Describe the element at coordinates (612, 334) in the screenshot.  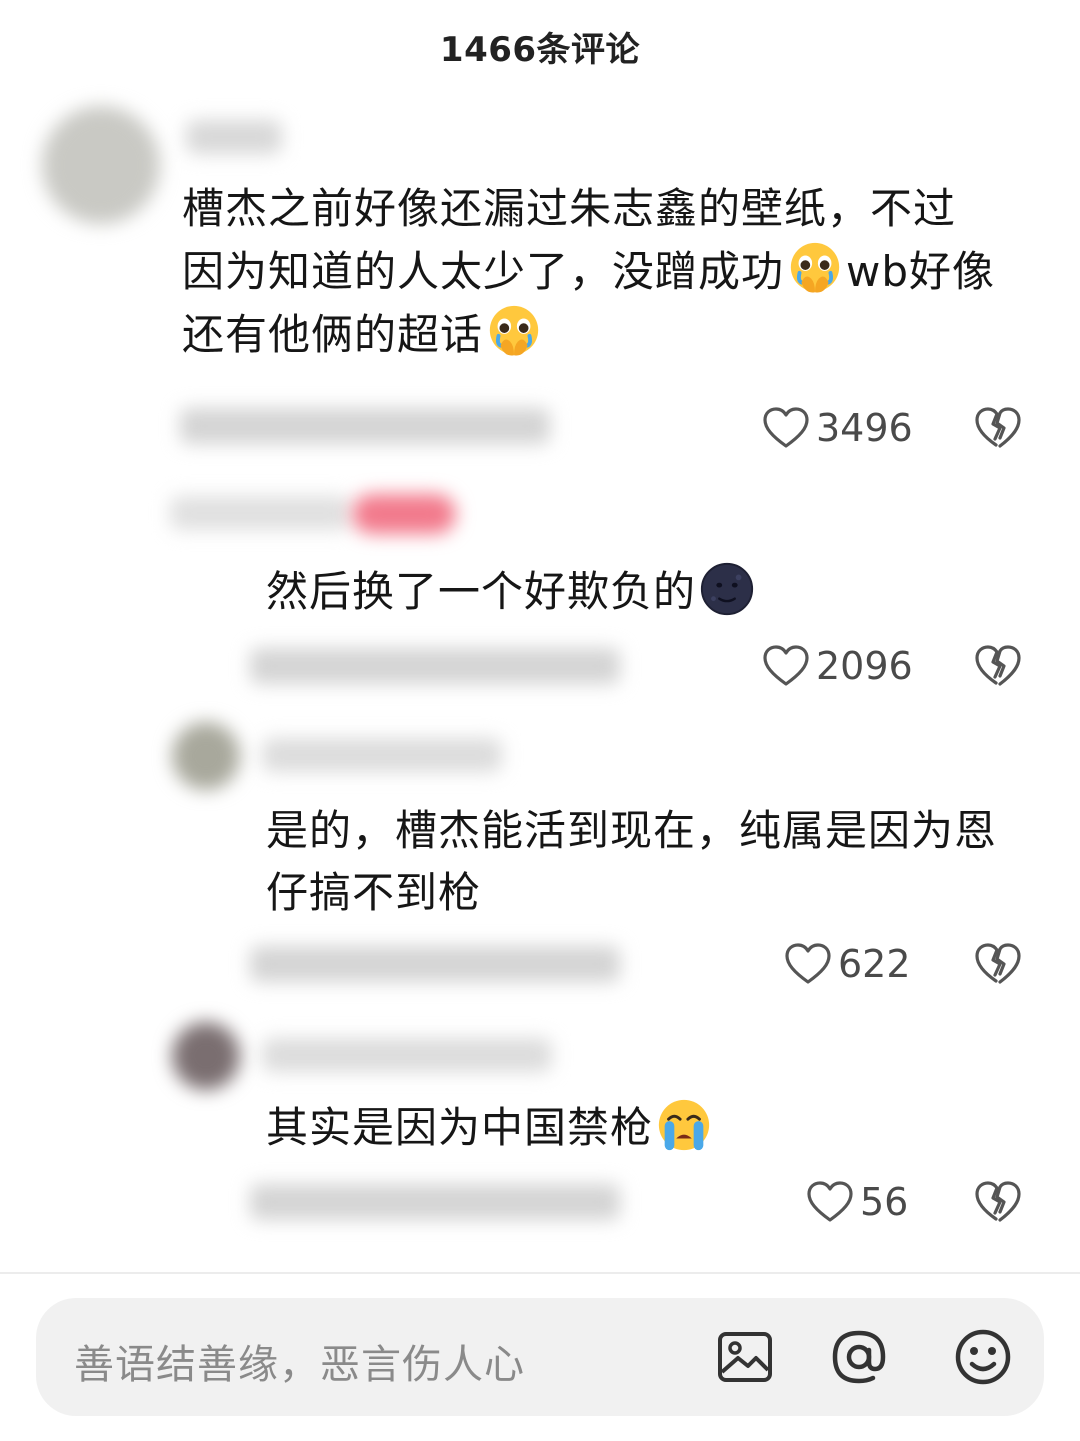
I see `comment-line: 还有他俩的超话` at that location.